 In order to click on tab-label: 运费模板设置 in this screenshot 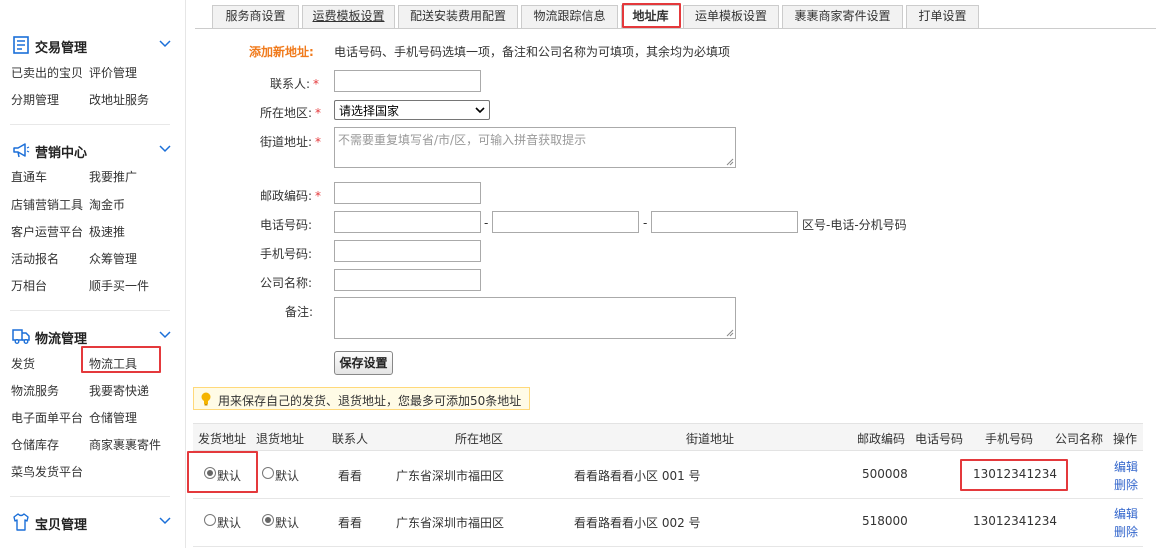, I will do `click(348, 16)`.